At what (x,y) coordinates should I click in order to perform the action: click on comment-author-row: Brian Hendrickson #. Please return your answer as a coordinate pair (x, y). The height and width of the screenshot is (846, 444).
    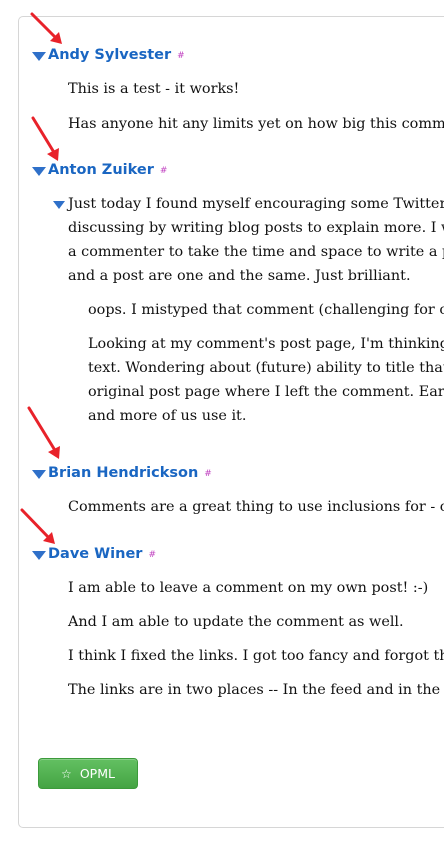
    Looking at the image, I should click on (122, 473).